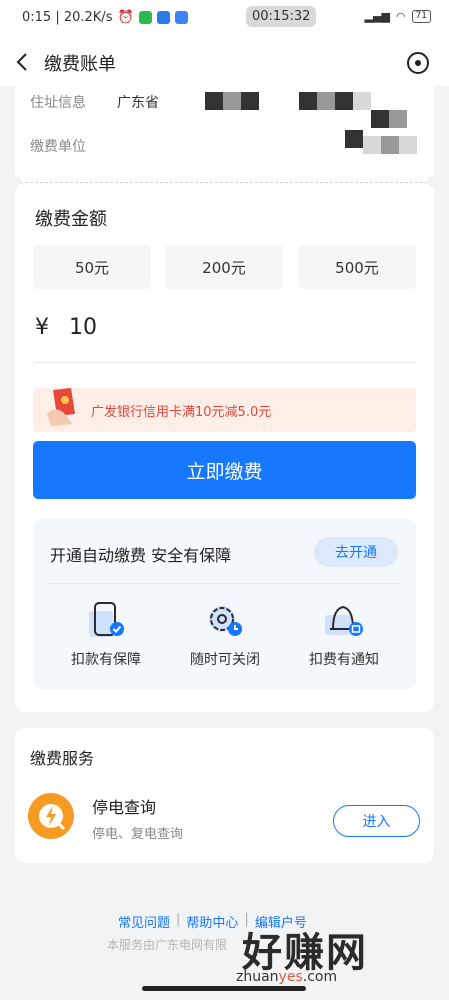 The image size is (449, 1000). I want to click on wifi-icon: ◠, so click(400, 16).